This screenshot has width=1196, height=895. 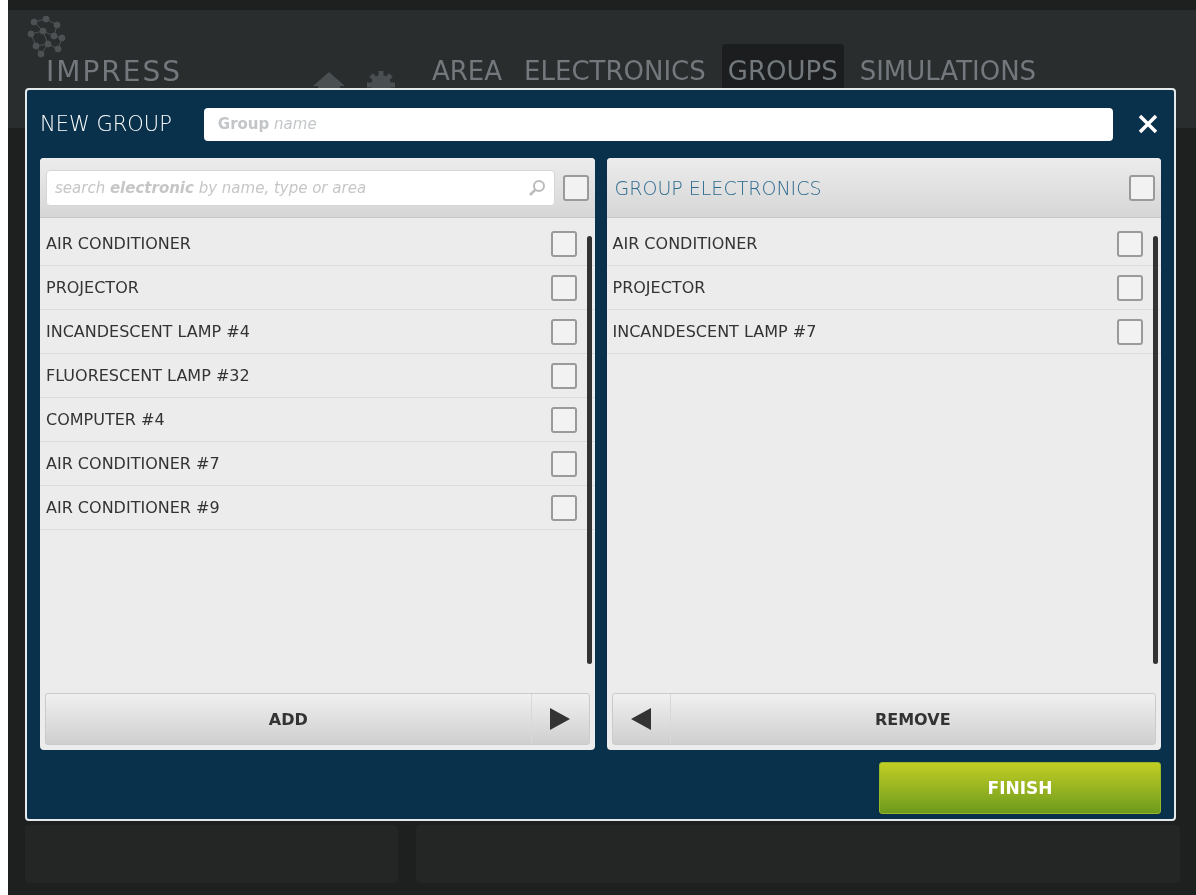 I want to click on close-icon, so click(x=1148, y=124).